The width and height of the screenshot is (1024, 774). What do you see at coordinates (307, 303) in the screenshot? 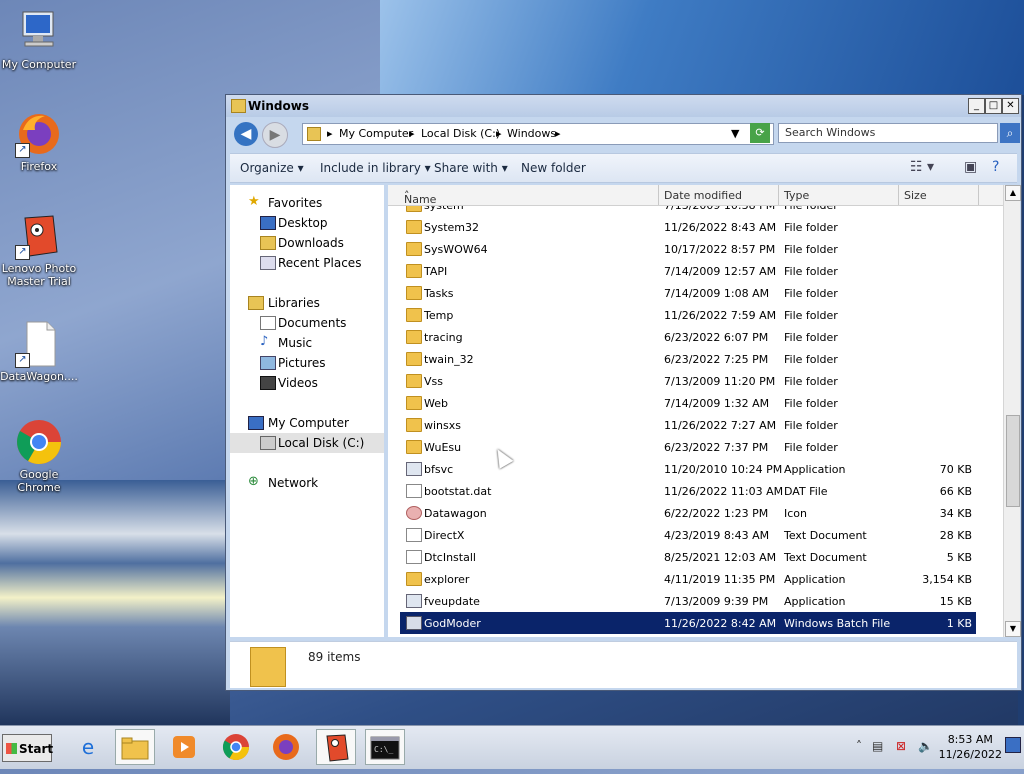
I see `nav-libraries: Libraries` at bounding box center [307, 303].